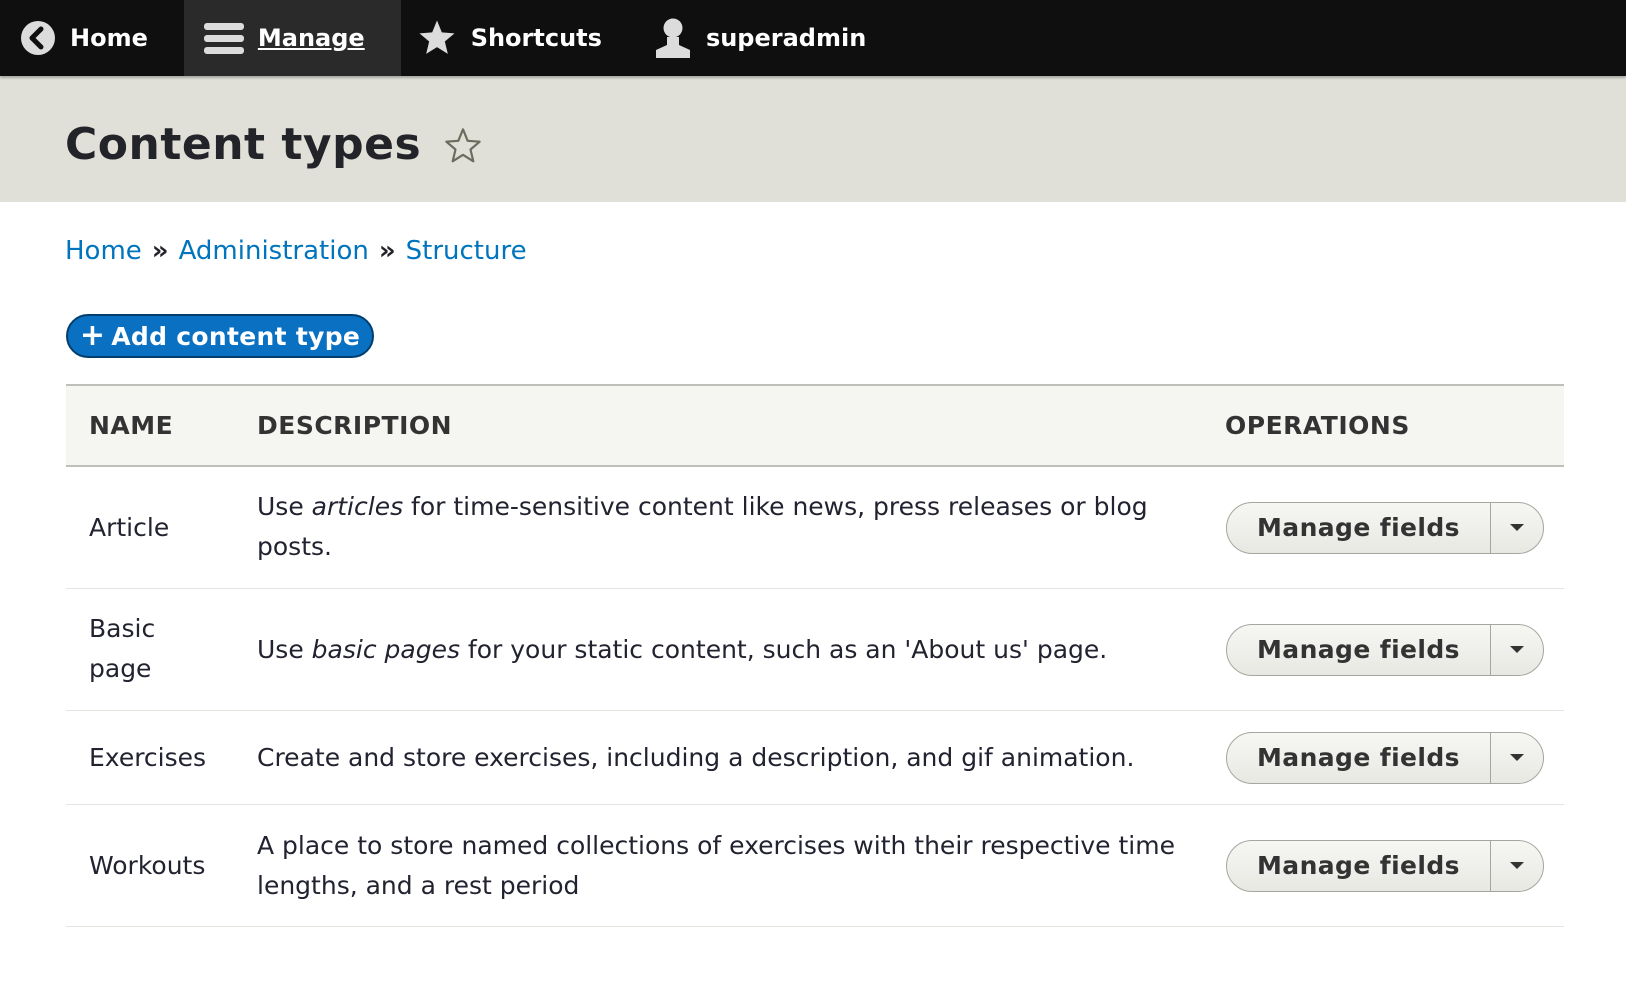  I want to click on hamburger-menu-icon, so click(223, 38).